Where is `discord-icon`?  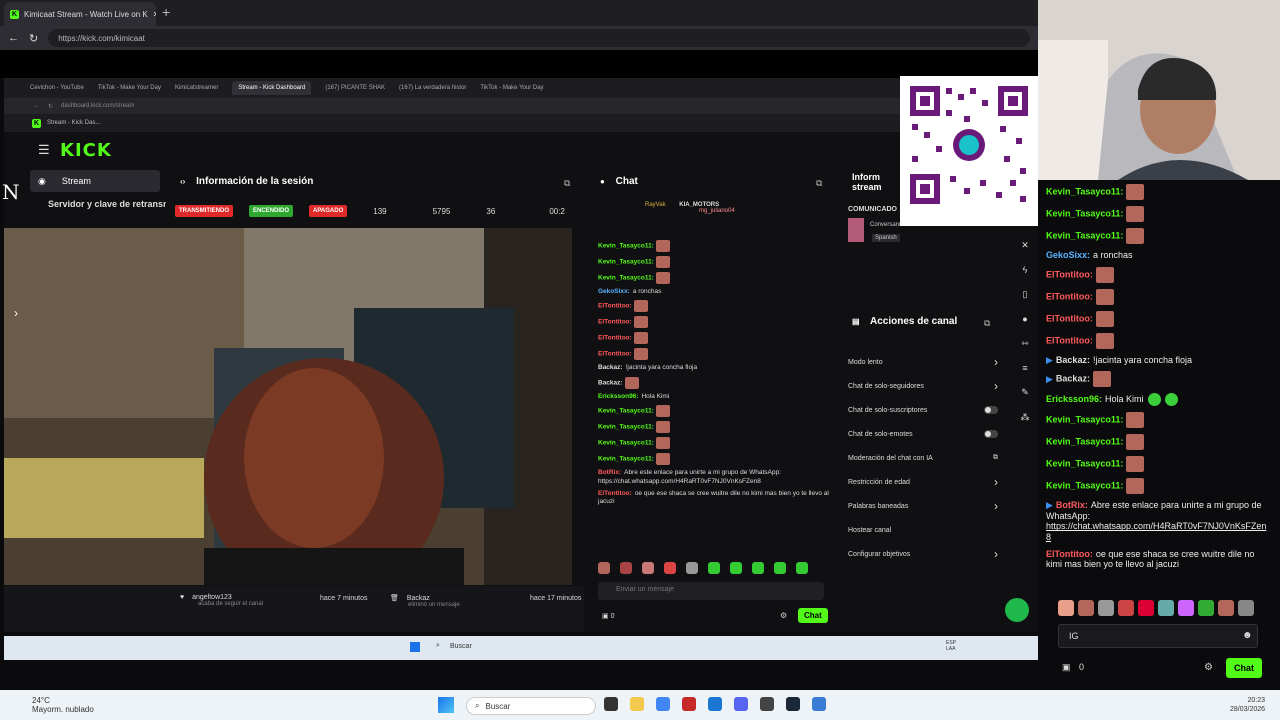 discord-icon is located at coordinates (741, 704).